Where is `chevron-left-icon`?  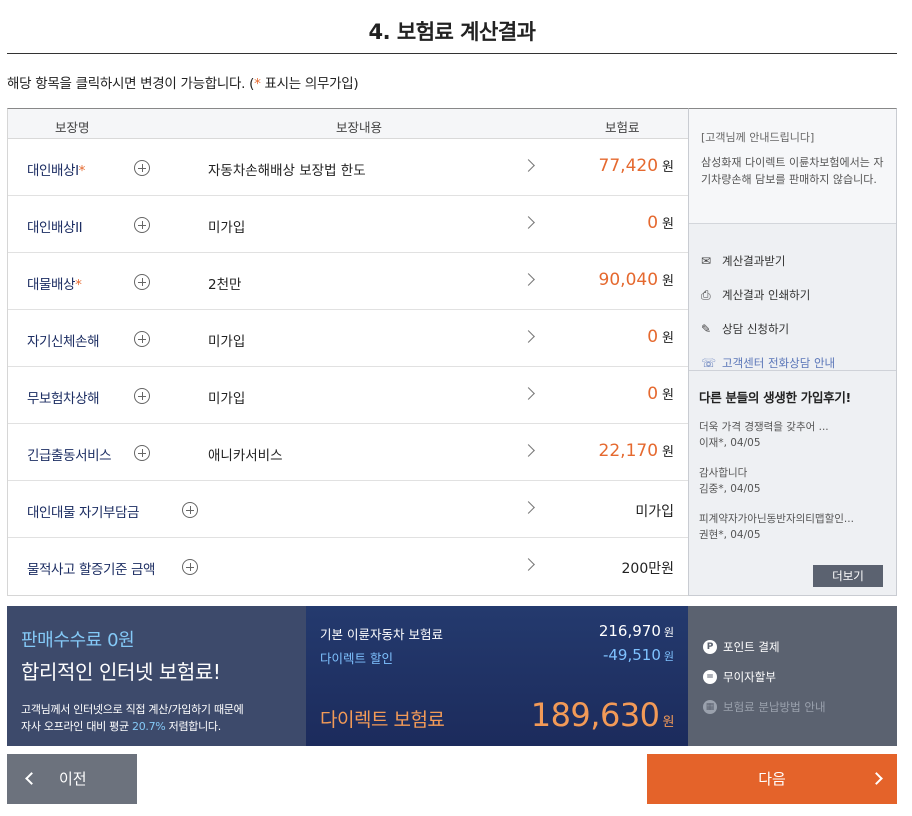
chevron-left-icon is located at coordinates (31, 778).